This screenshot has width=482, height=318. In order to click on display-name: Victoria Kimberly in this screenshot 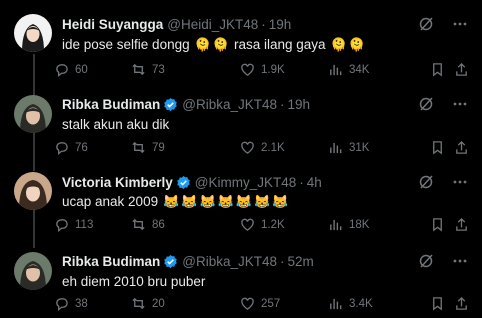, I will do `click(117, 182)`.